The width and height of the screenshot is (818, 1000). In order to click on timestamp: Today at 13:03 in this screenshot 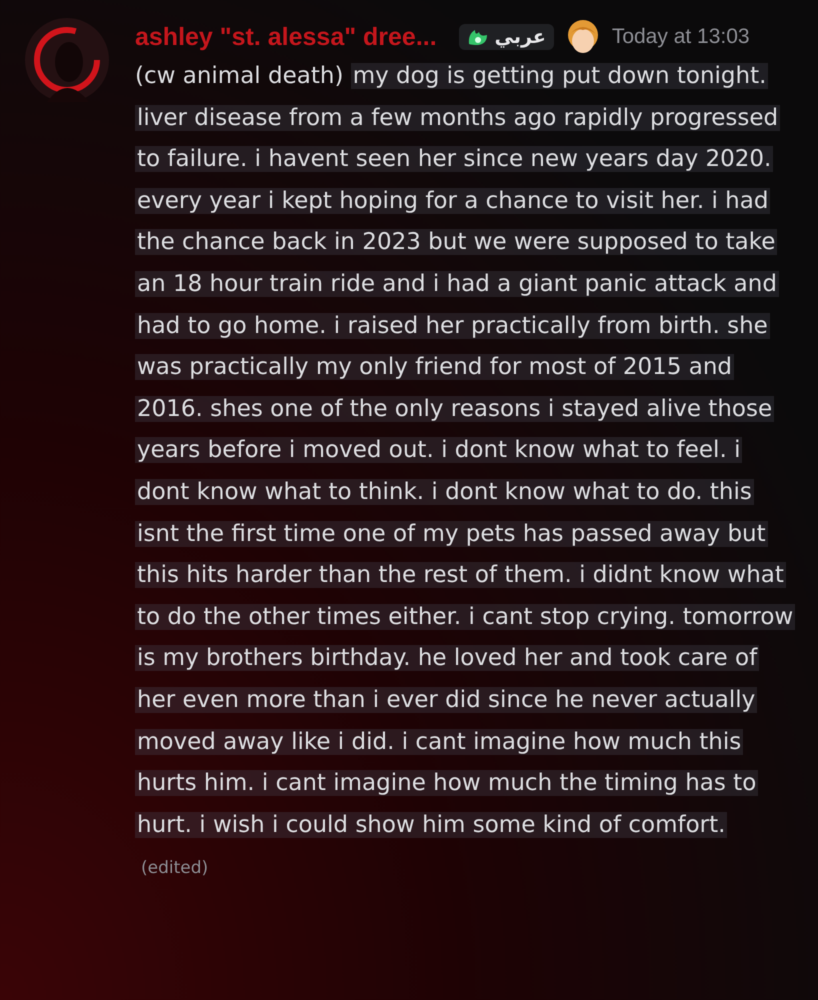, I will do `click(681, 37)`.